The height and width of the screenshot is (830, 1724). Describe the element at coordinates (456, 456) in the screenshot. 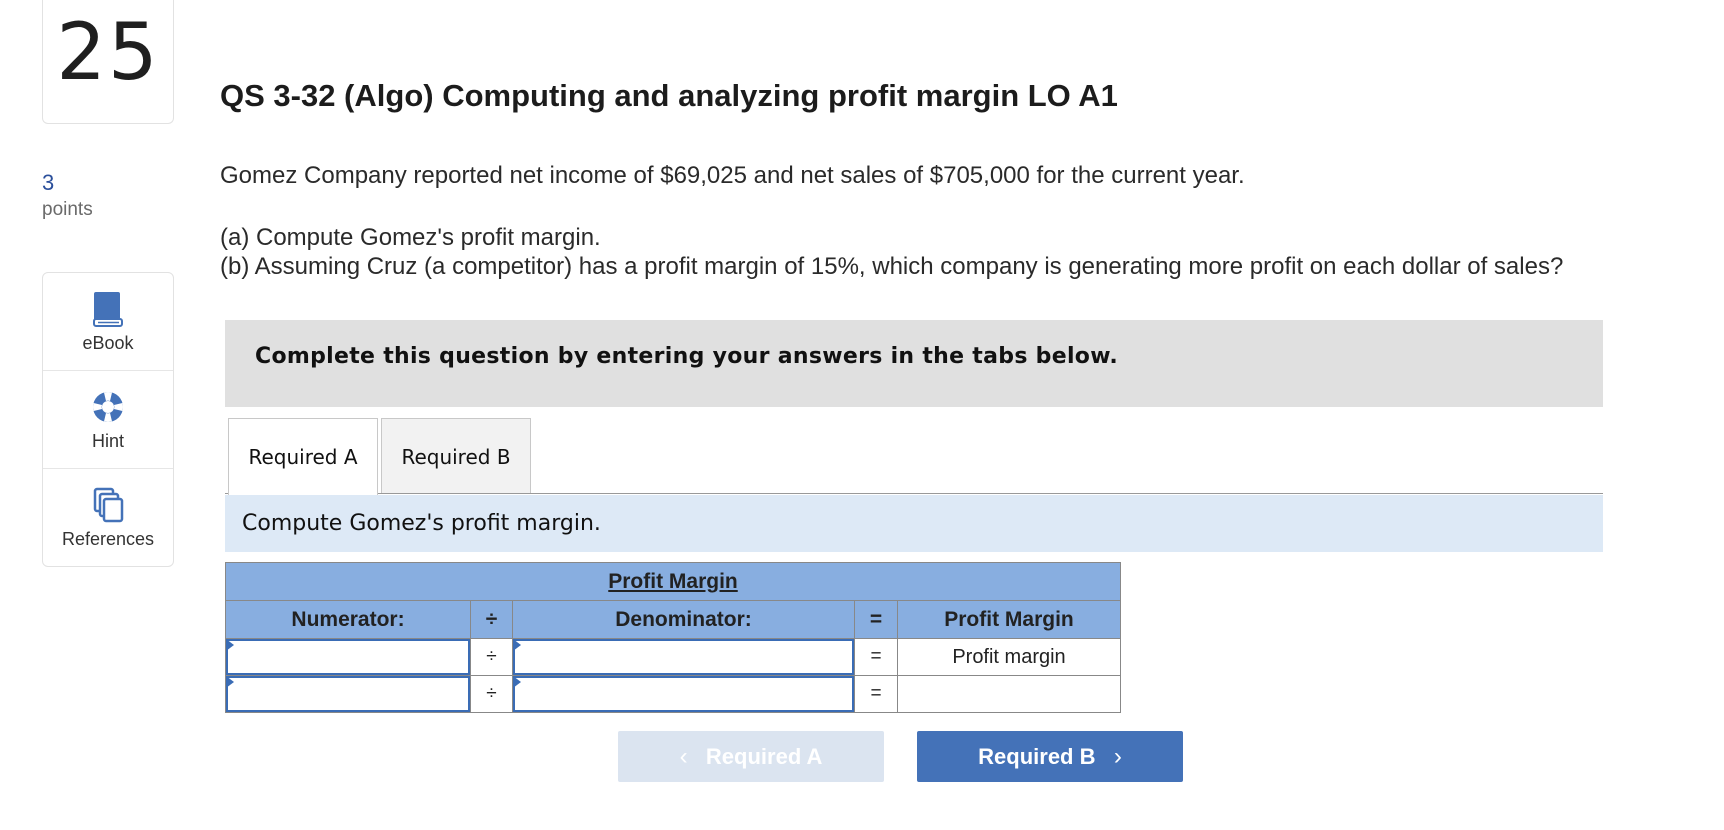

I see `tab-required-b: Required B` at that location.